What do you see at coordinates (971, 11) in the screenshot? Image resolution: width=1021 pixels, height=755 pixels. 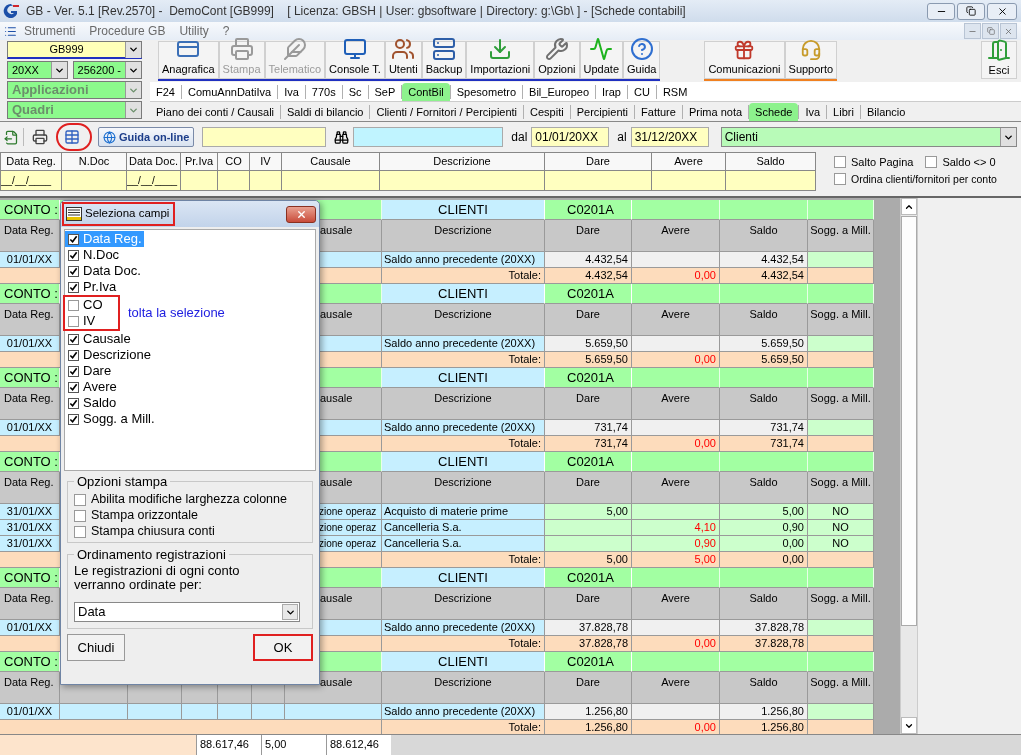 I see `restore-button` at bounding box center [971, 11].